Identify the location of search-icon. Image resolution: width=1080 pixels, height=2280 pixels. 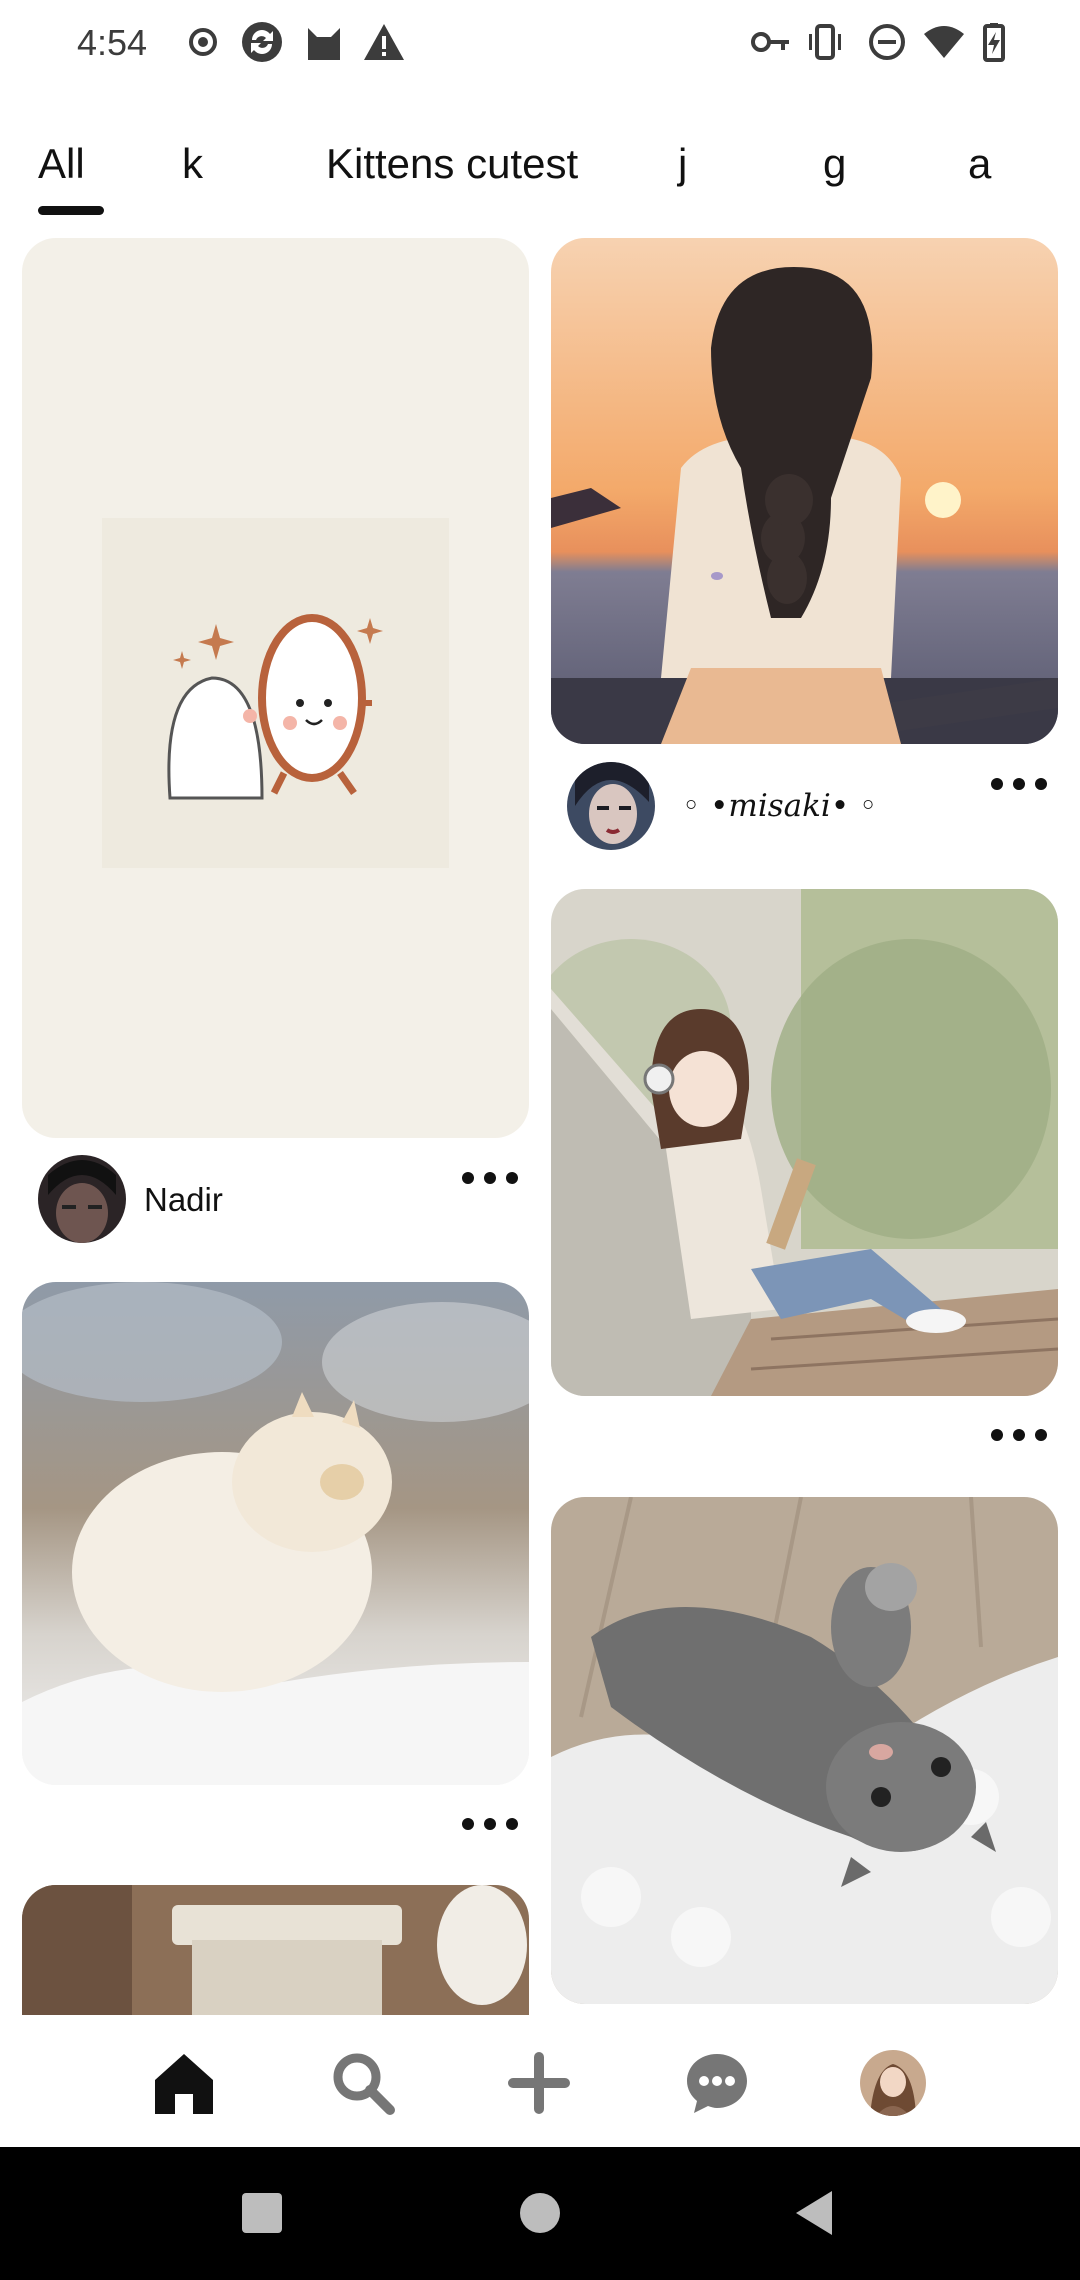
(364, 2084).